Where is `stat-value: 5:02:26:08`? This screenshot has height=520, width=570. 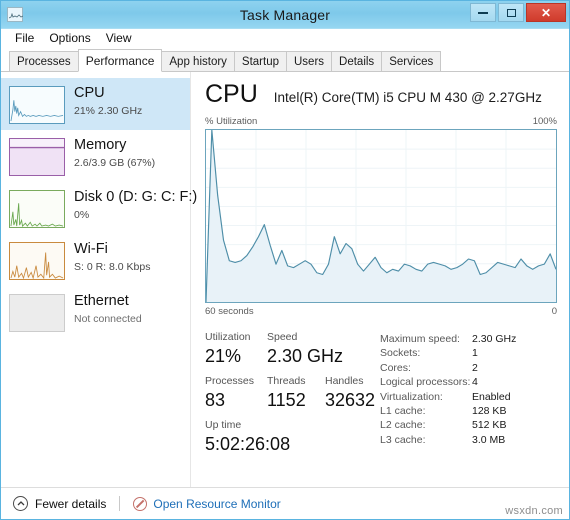
stat-value: 5:02:26:08 is located at coordinates (248, 444).